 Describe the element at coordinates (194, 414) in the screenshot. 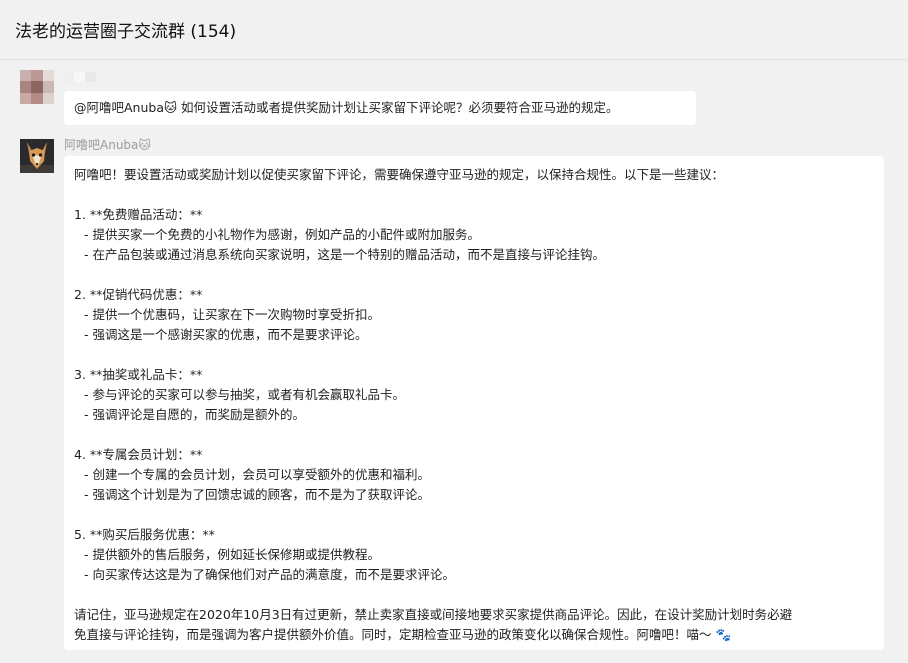

I see `list-item-point: - 强调评论是自愿的，而奖励是额外的。` at that location.